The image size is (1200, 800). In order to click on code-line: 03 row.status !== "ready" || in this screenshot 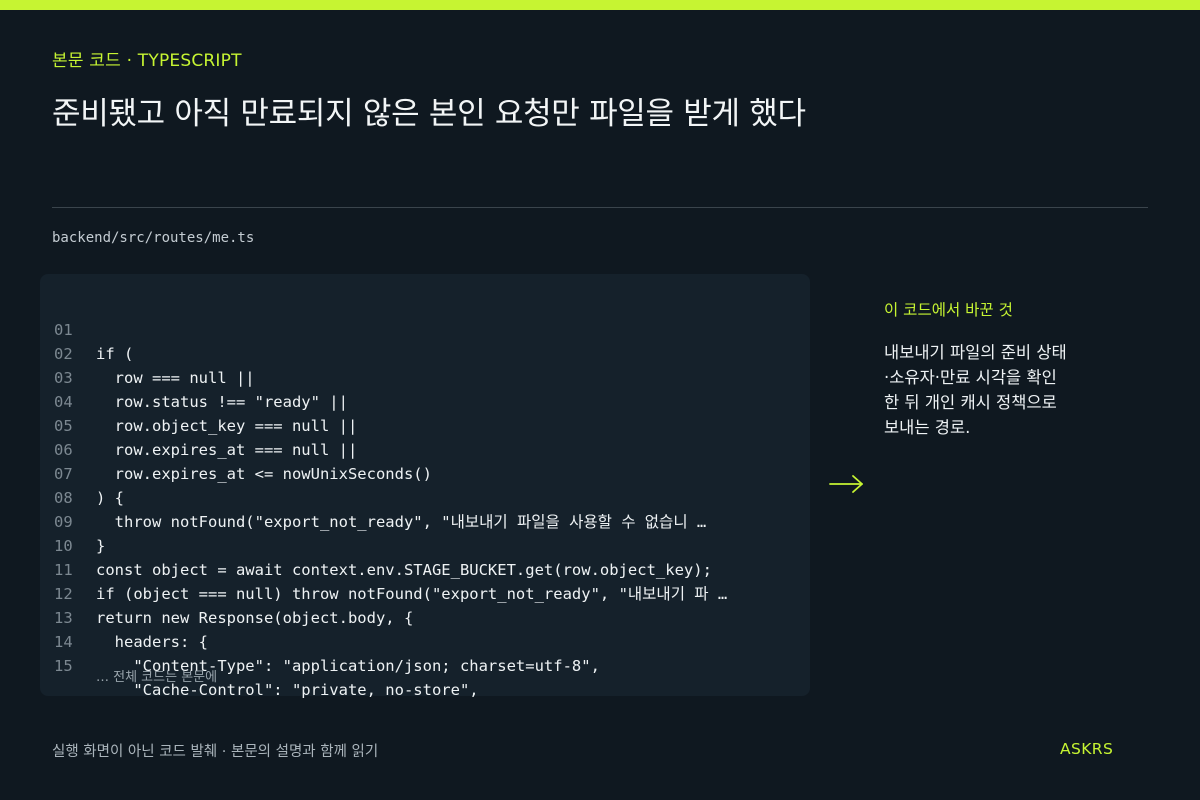, I will do `click(425, 376)`.